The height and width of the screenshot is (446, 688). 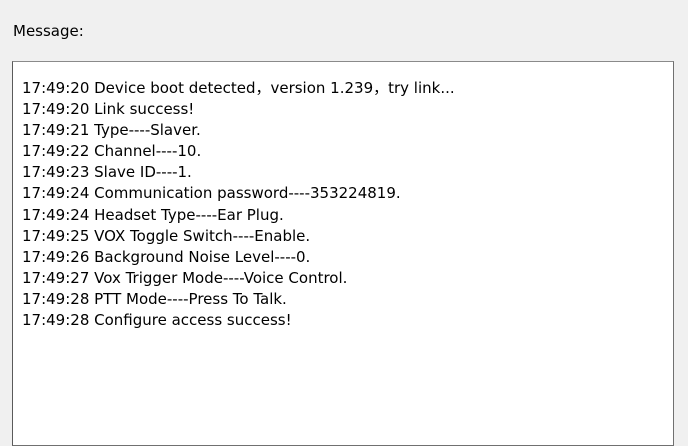 What do you see at coordinates (111, 130) in the screenshot?
I see `log-line: 17:49:21 Type----Slaver.` at bounding box center [111, 130].